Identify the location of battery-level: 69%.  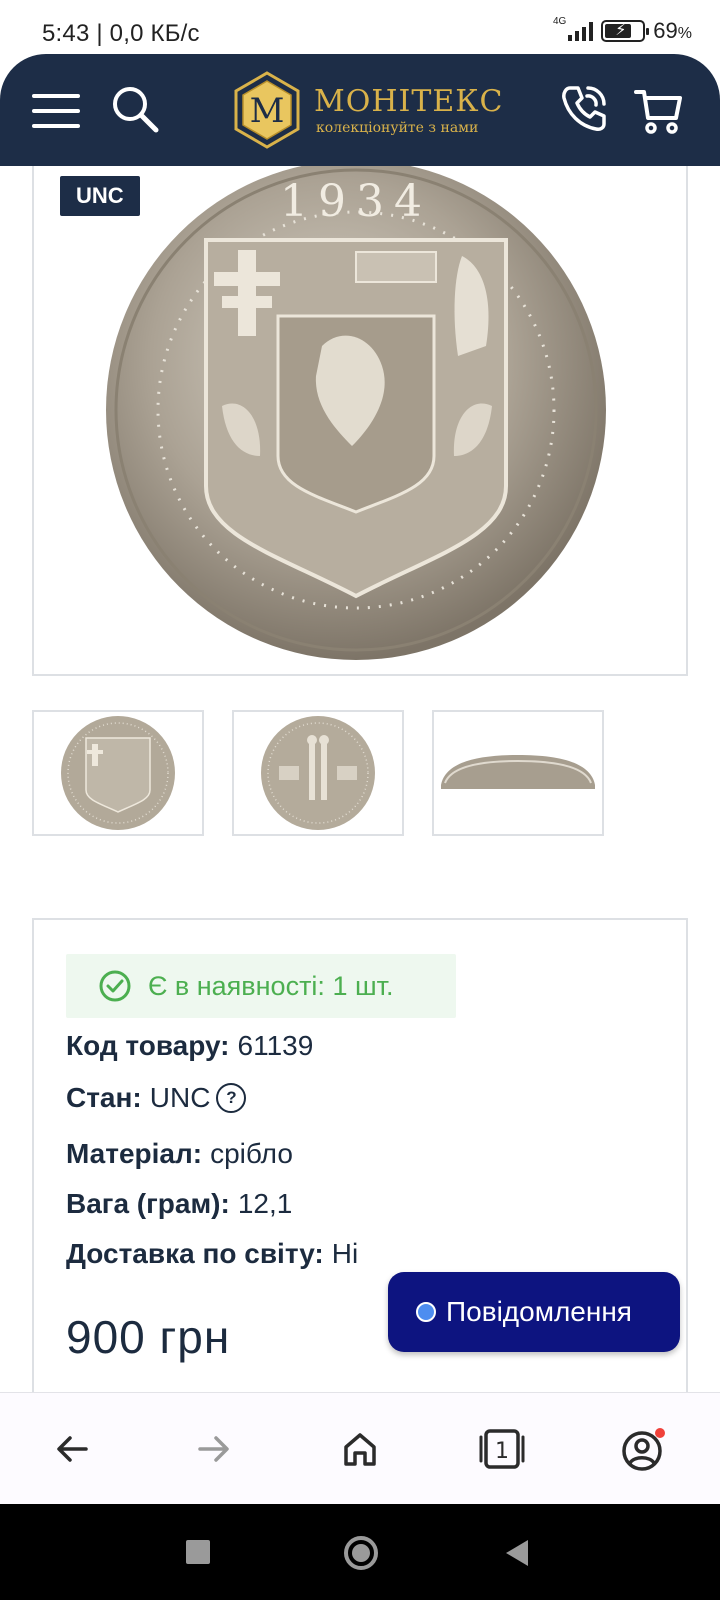
(672, 30).